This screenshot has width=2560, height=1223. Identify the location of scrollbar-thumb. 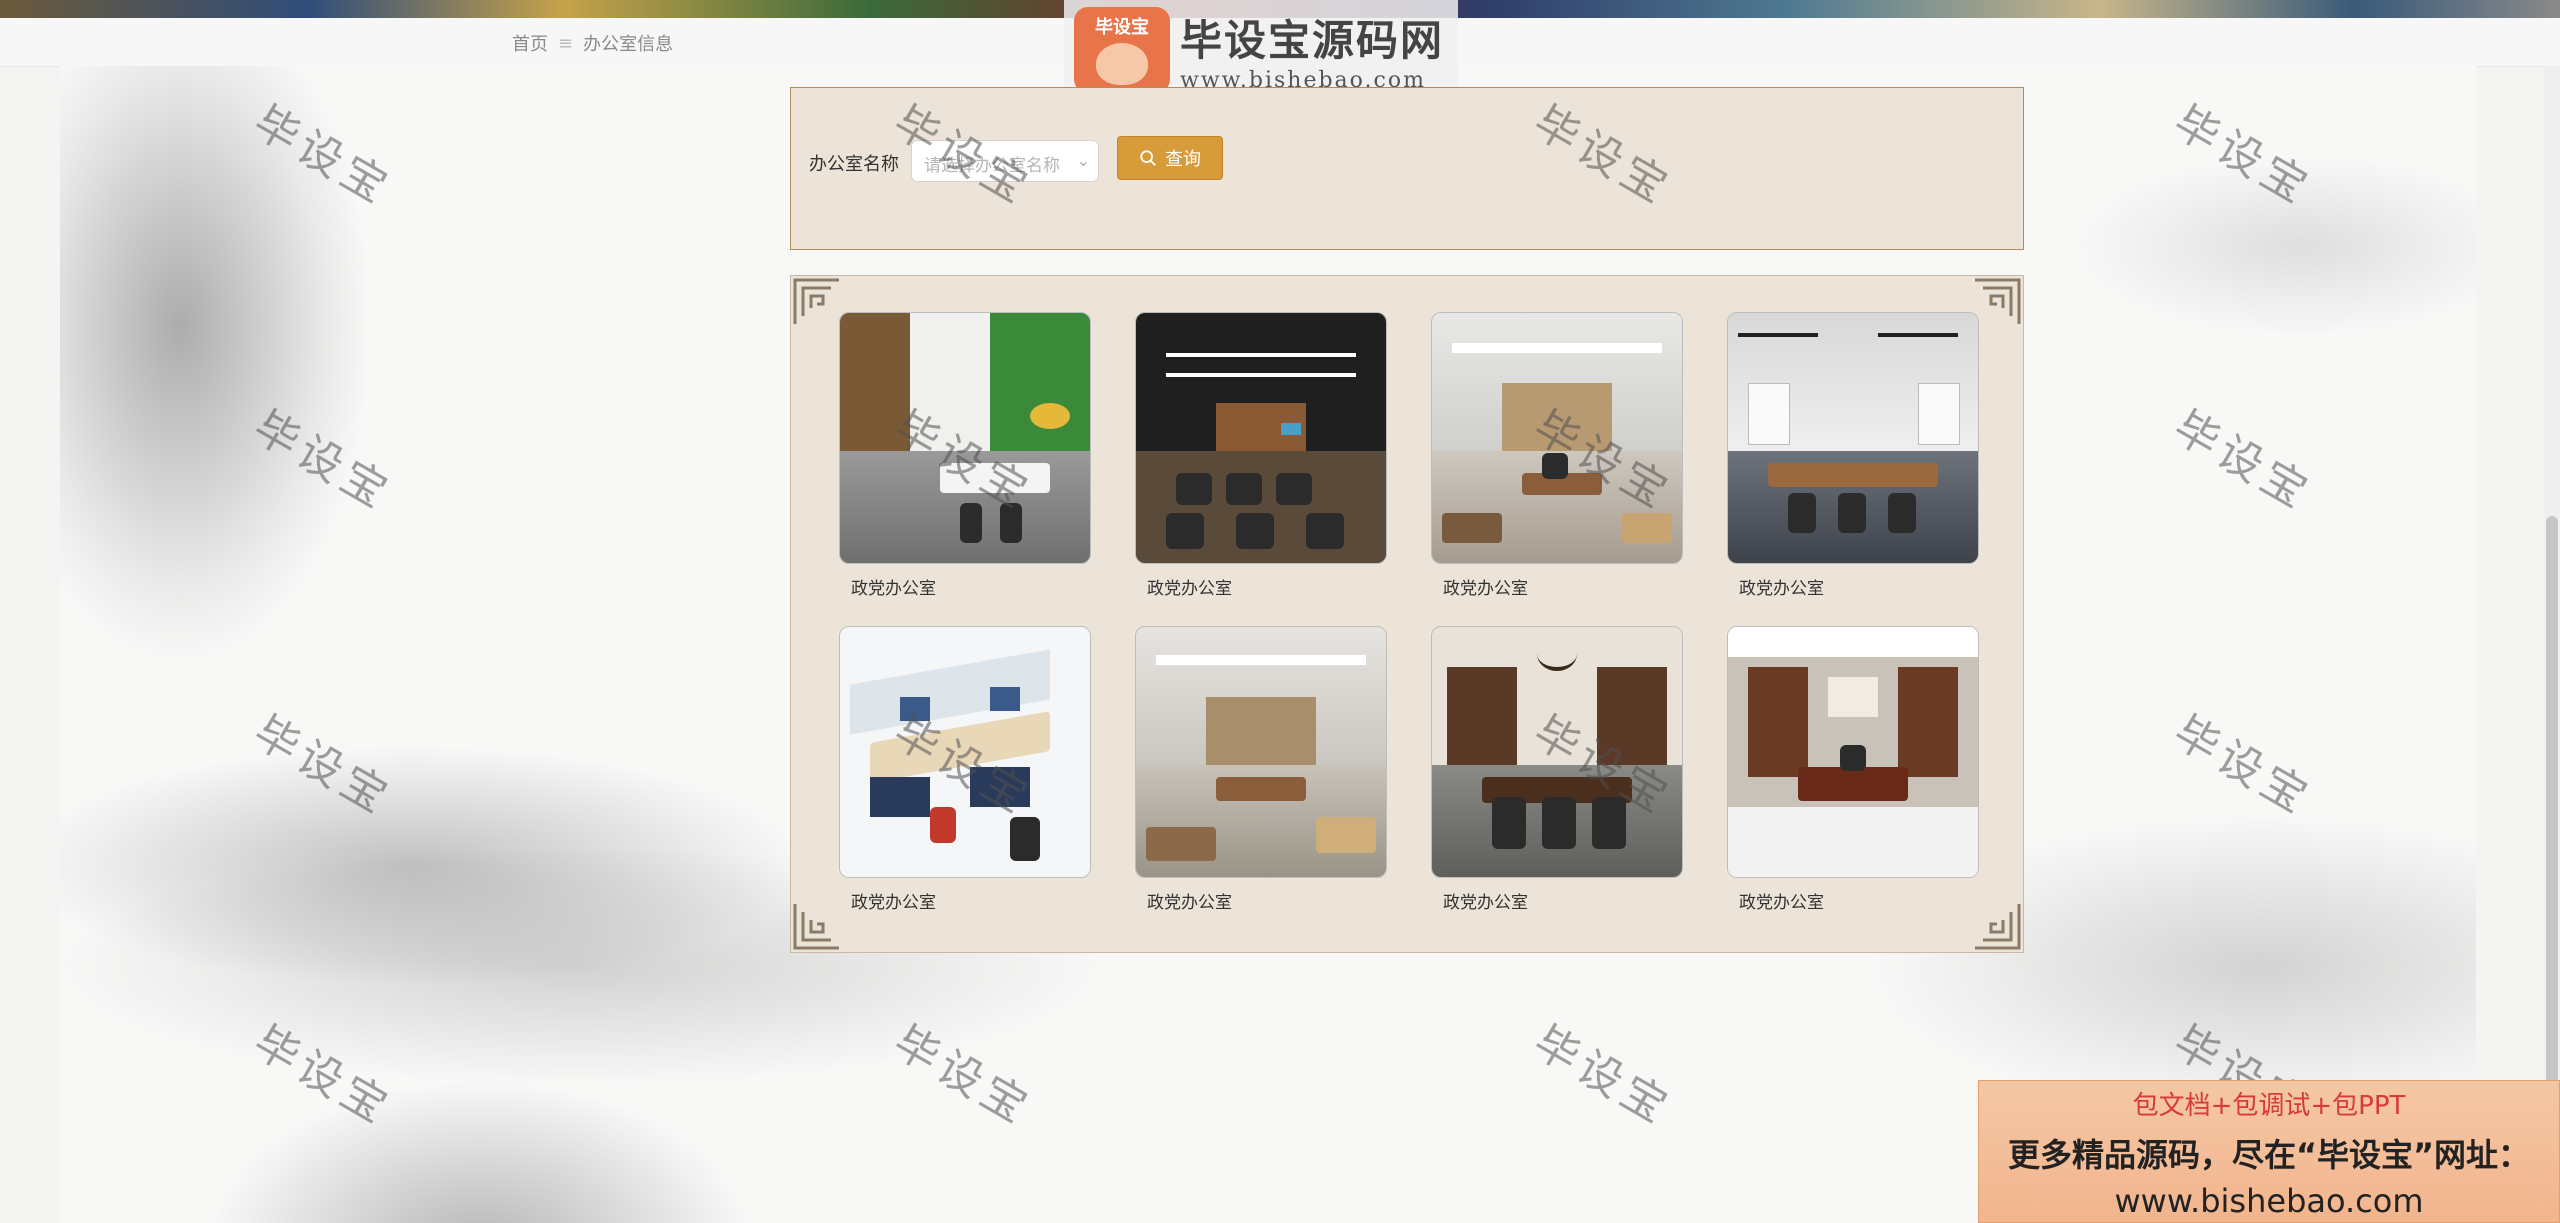
(2552, 836).